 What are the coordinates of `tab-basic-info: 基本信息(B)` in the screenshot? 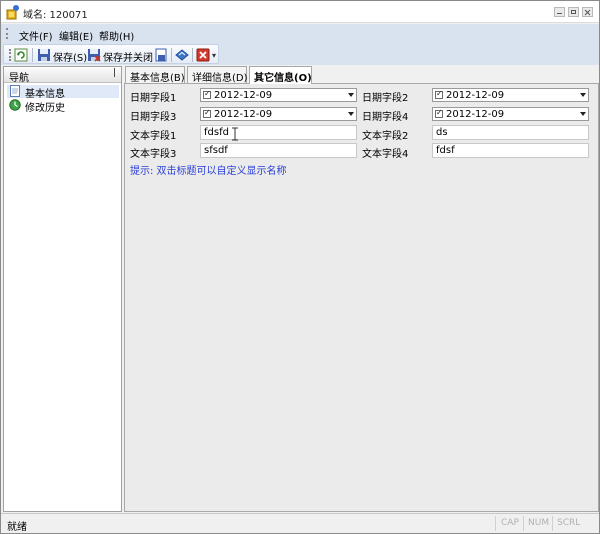 It's located at (155, 75).